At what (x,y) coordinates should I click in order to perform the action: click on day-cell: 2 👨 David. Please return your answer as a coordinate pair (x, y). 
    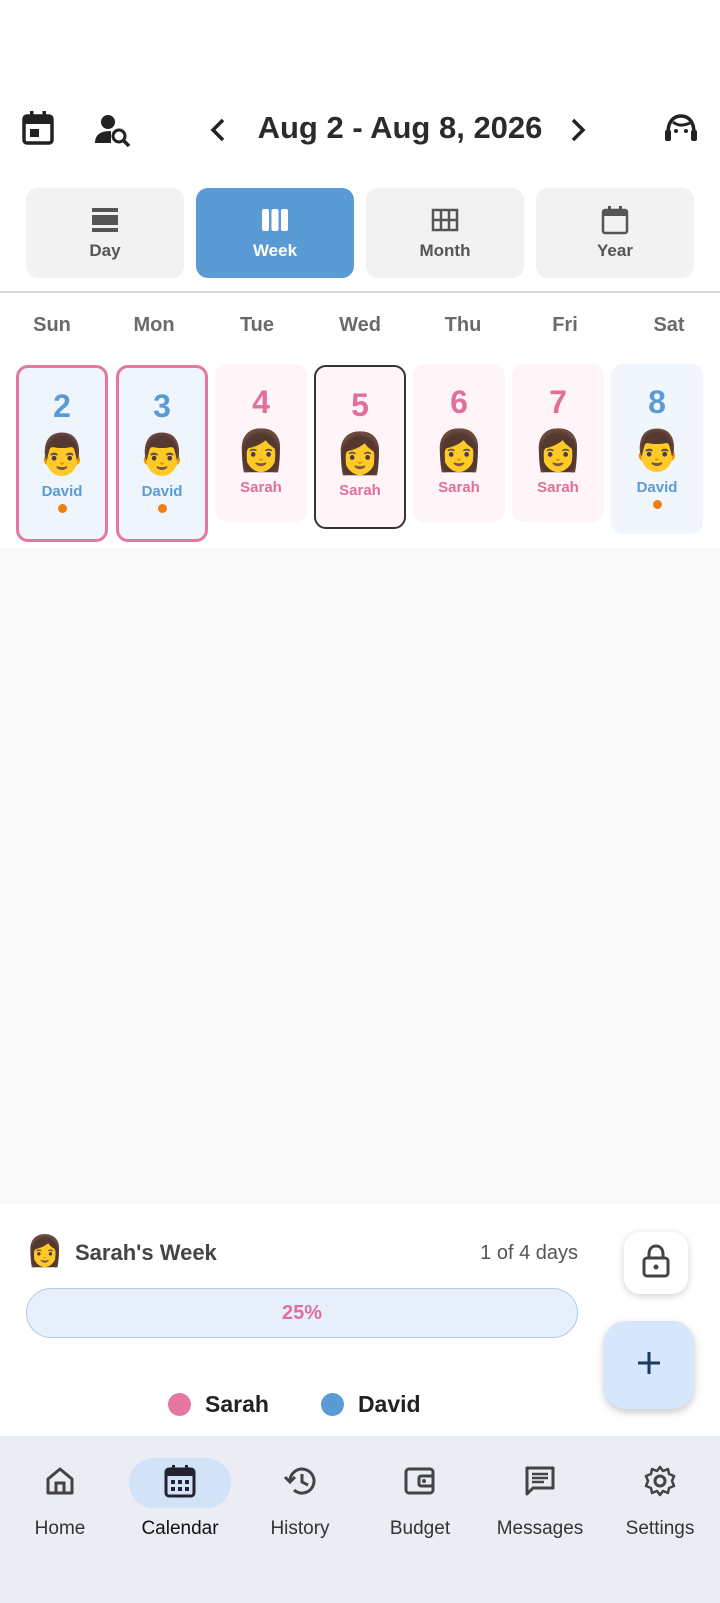
    Looking at the image, I should click on (62, 453).